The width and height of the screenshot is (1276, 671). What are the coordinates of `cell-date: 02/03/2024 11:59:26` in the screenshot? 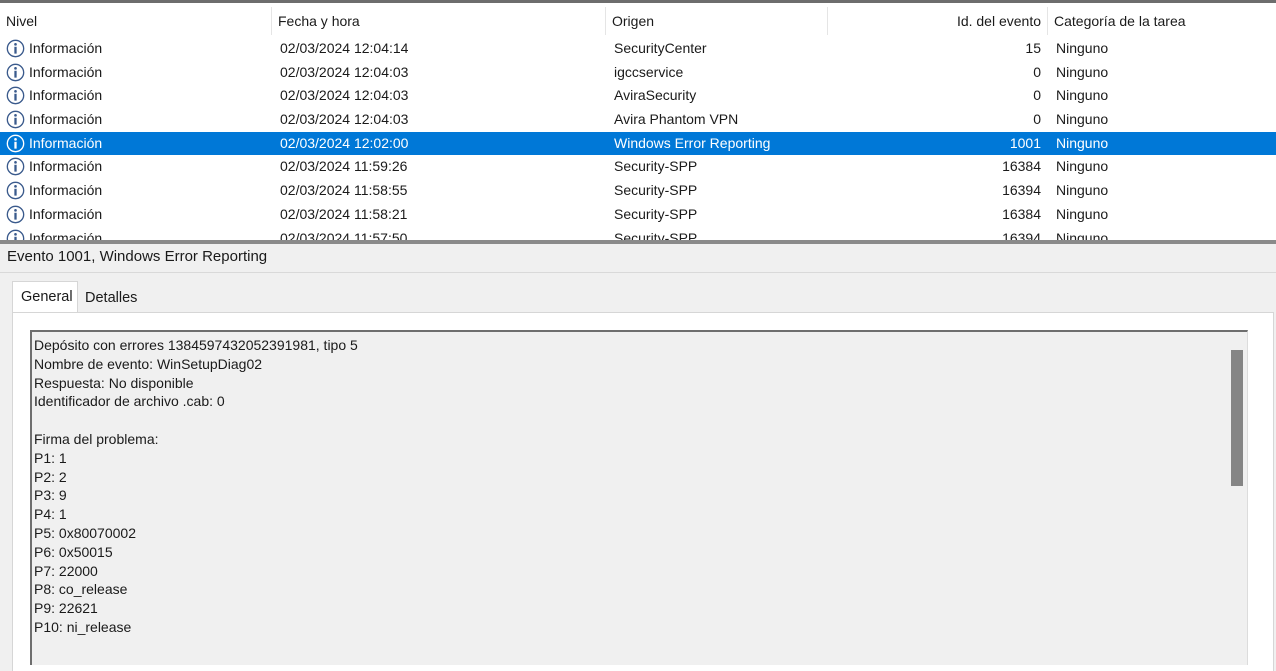 It's located at (344, 166).